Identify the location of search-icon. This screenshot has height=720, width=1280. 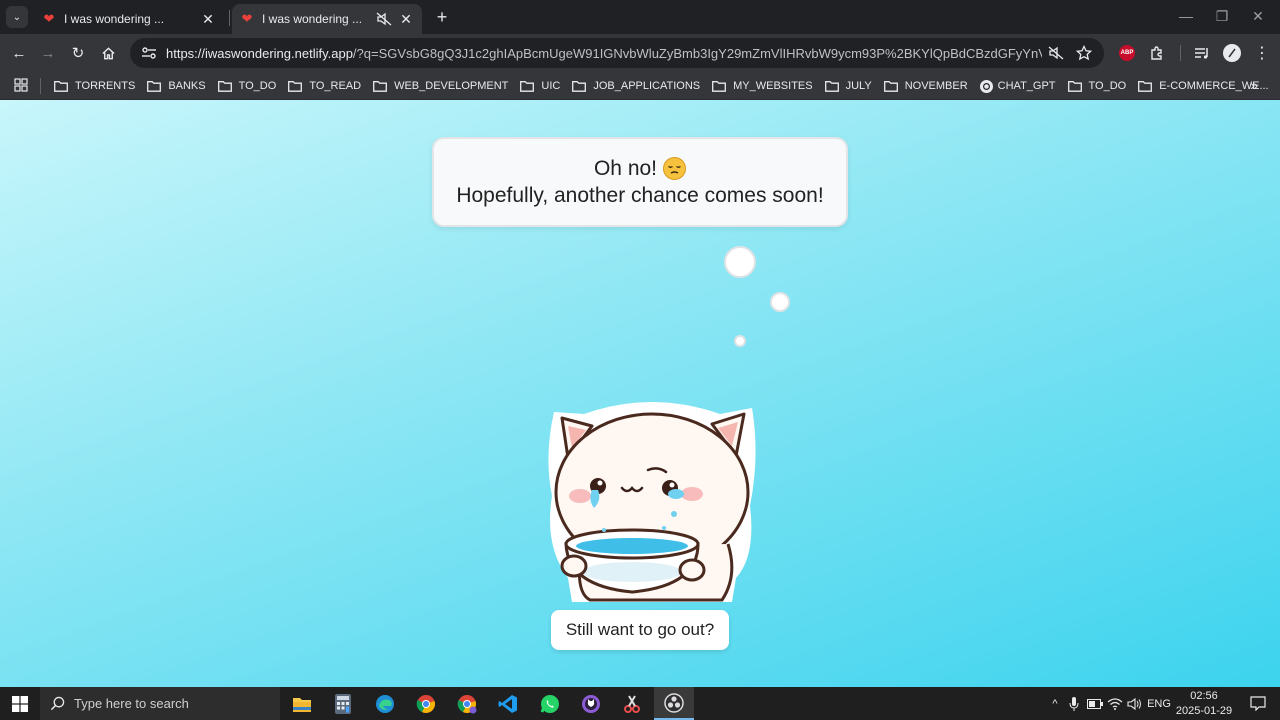
(57, 703).